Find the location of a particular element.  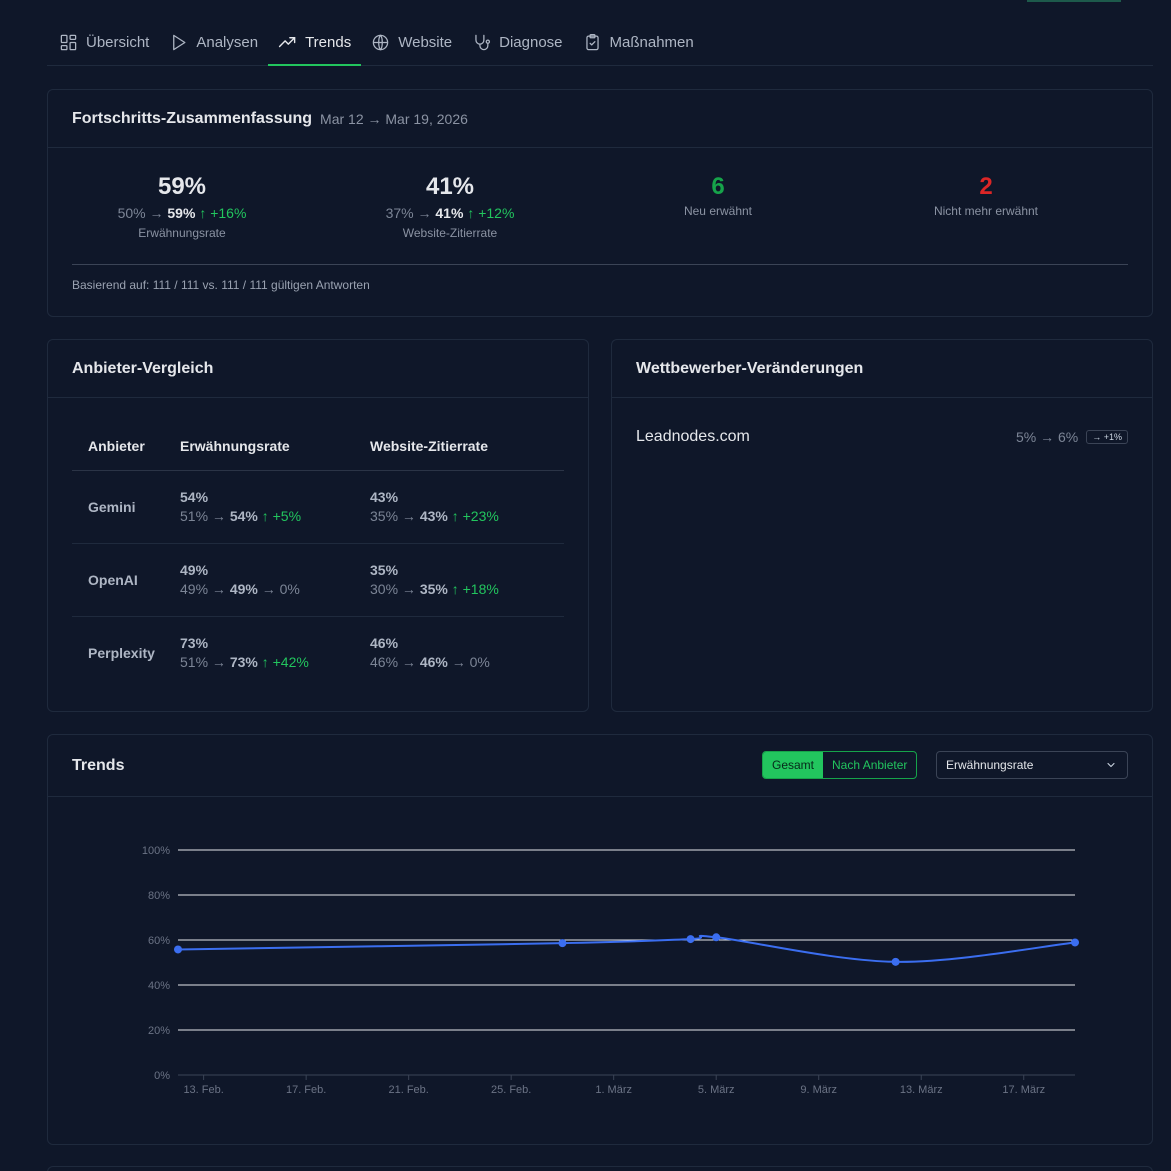

x-tick-label: 13. Feb. is located at coordinates (203, 1090).